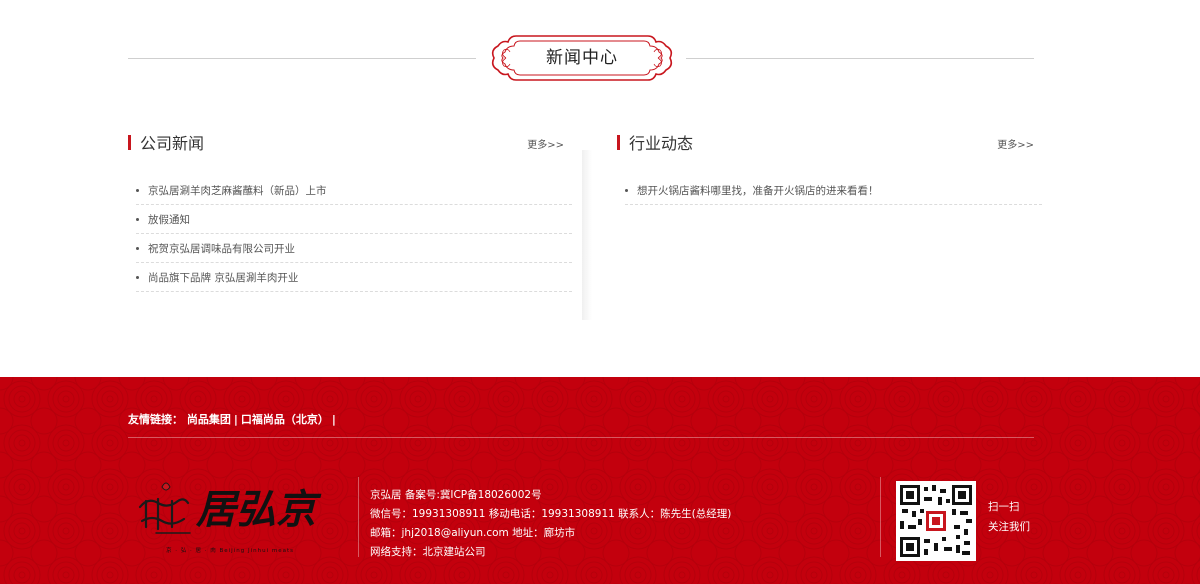 Image resolution: width=1200 pixels, height=584 pixels. Describe the element at coordinates (302, 58) in the screenshot. I see `section-divider-left` at that location.